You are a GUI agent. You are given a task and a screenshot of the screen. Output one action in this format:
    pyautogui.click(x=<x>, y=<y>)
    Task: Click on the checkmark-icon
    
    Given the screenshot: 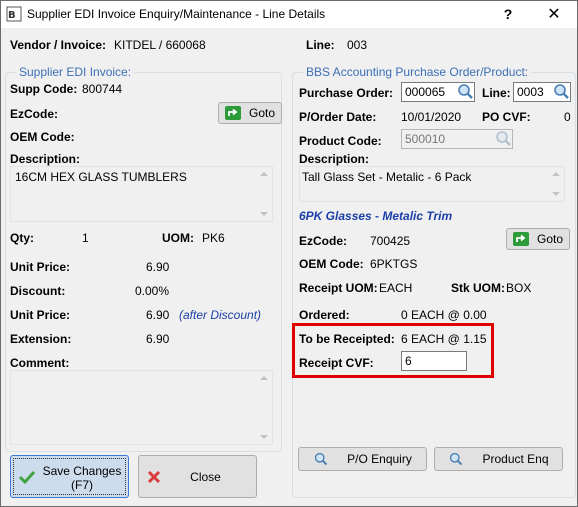 What is the action you would take?
    pyautogui.click(x=27, y=477)
    